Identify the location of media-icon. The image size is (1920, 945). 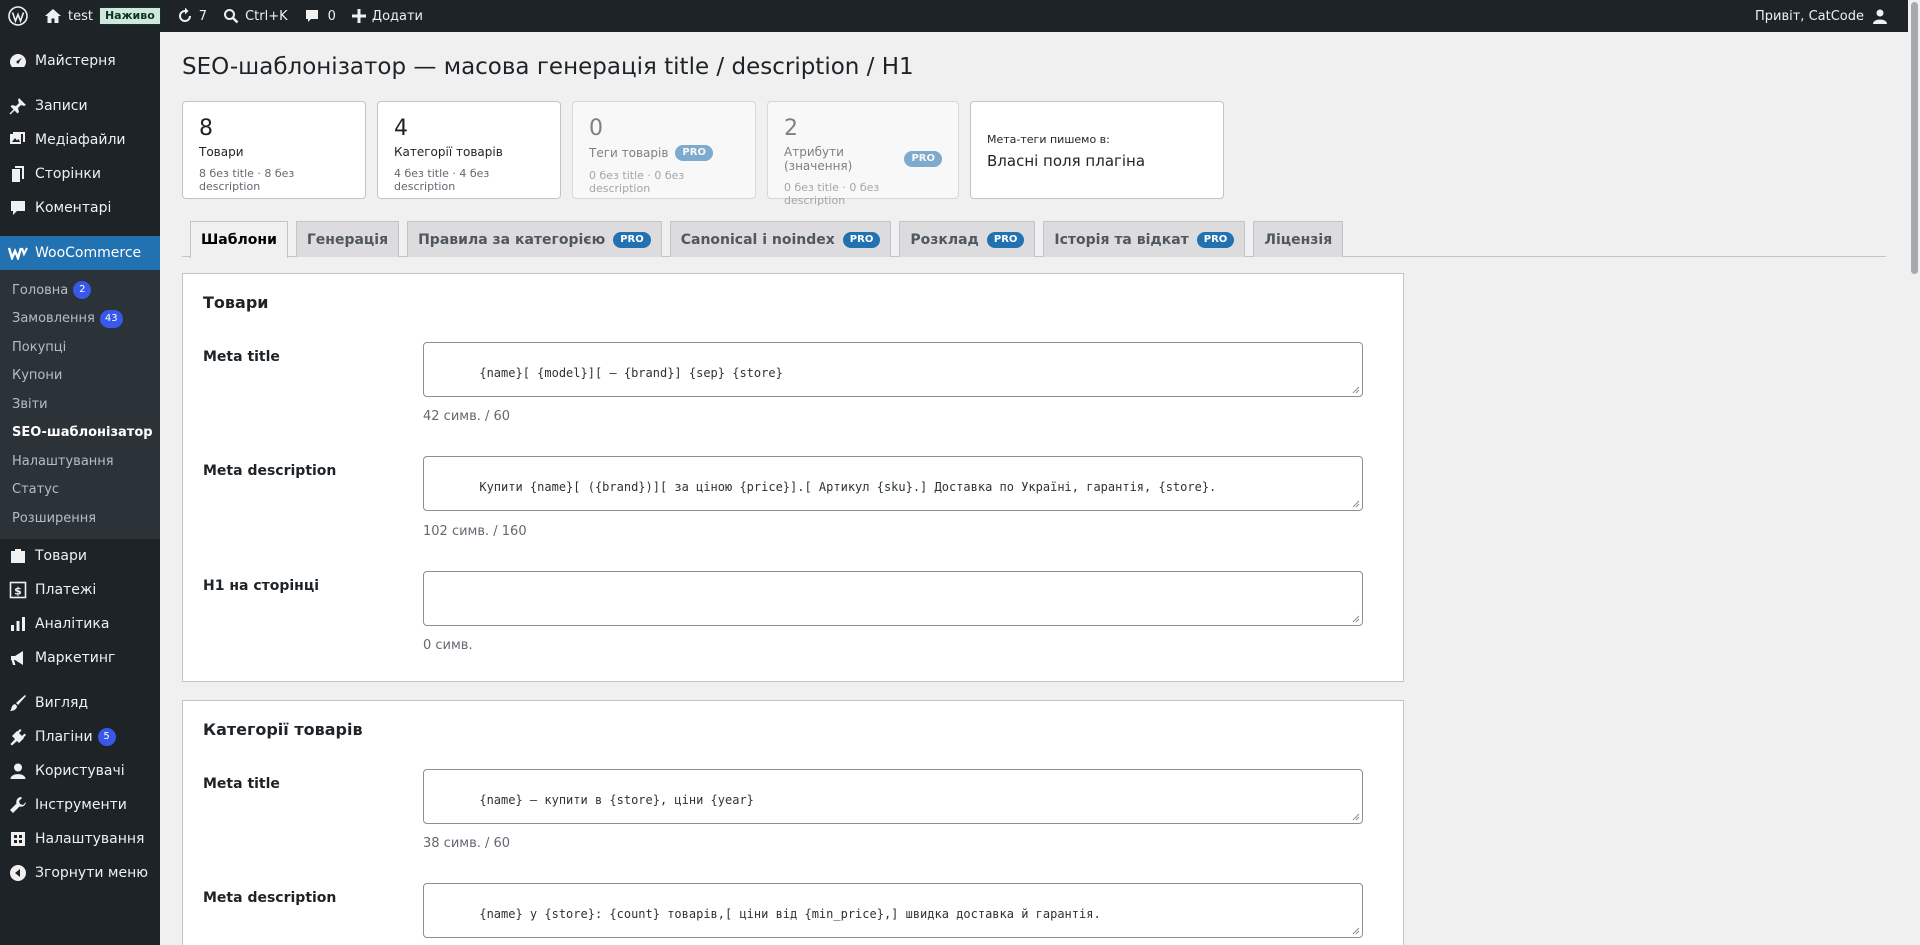
(18, 140).